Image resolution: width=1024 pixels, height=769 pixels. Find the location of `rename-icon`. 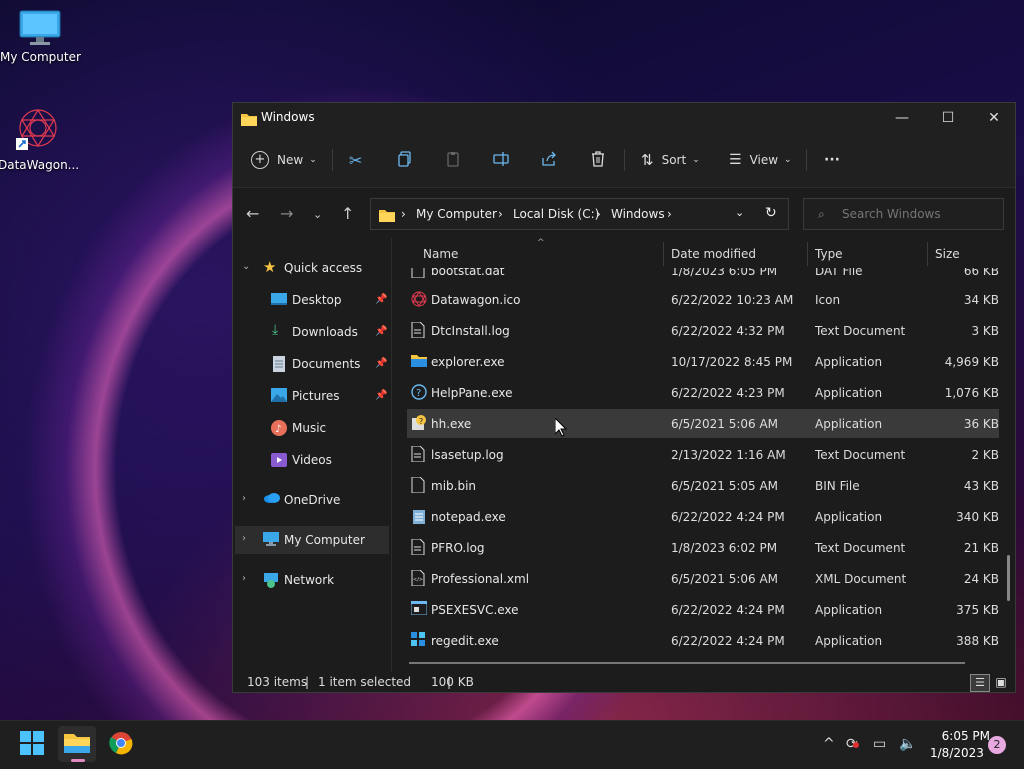

rename-icon is located at coordinates (502, 160).